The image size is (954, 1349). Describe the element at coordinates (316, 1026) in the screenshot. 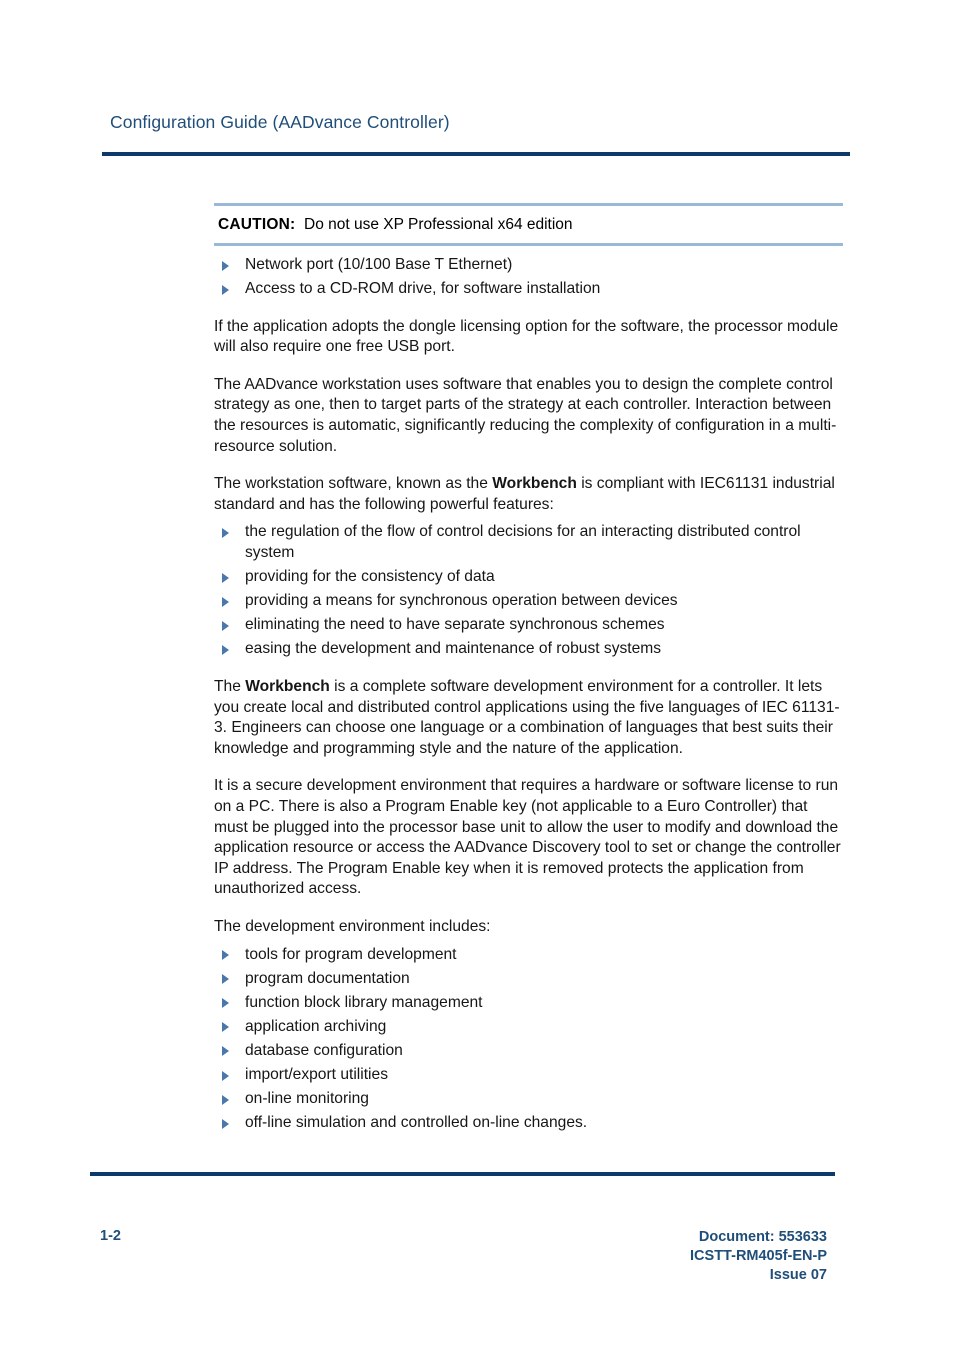

I see `list-item-label: application archiving` at that location.